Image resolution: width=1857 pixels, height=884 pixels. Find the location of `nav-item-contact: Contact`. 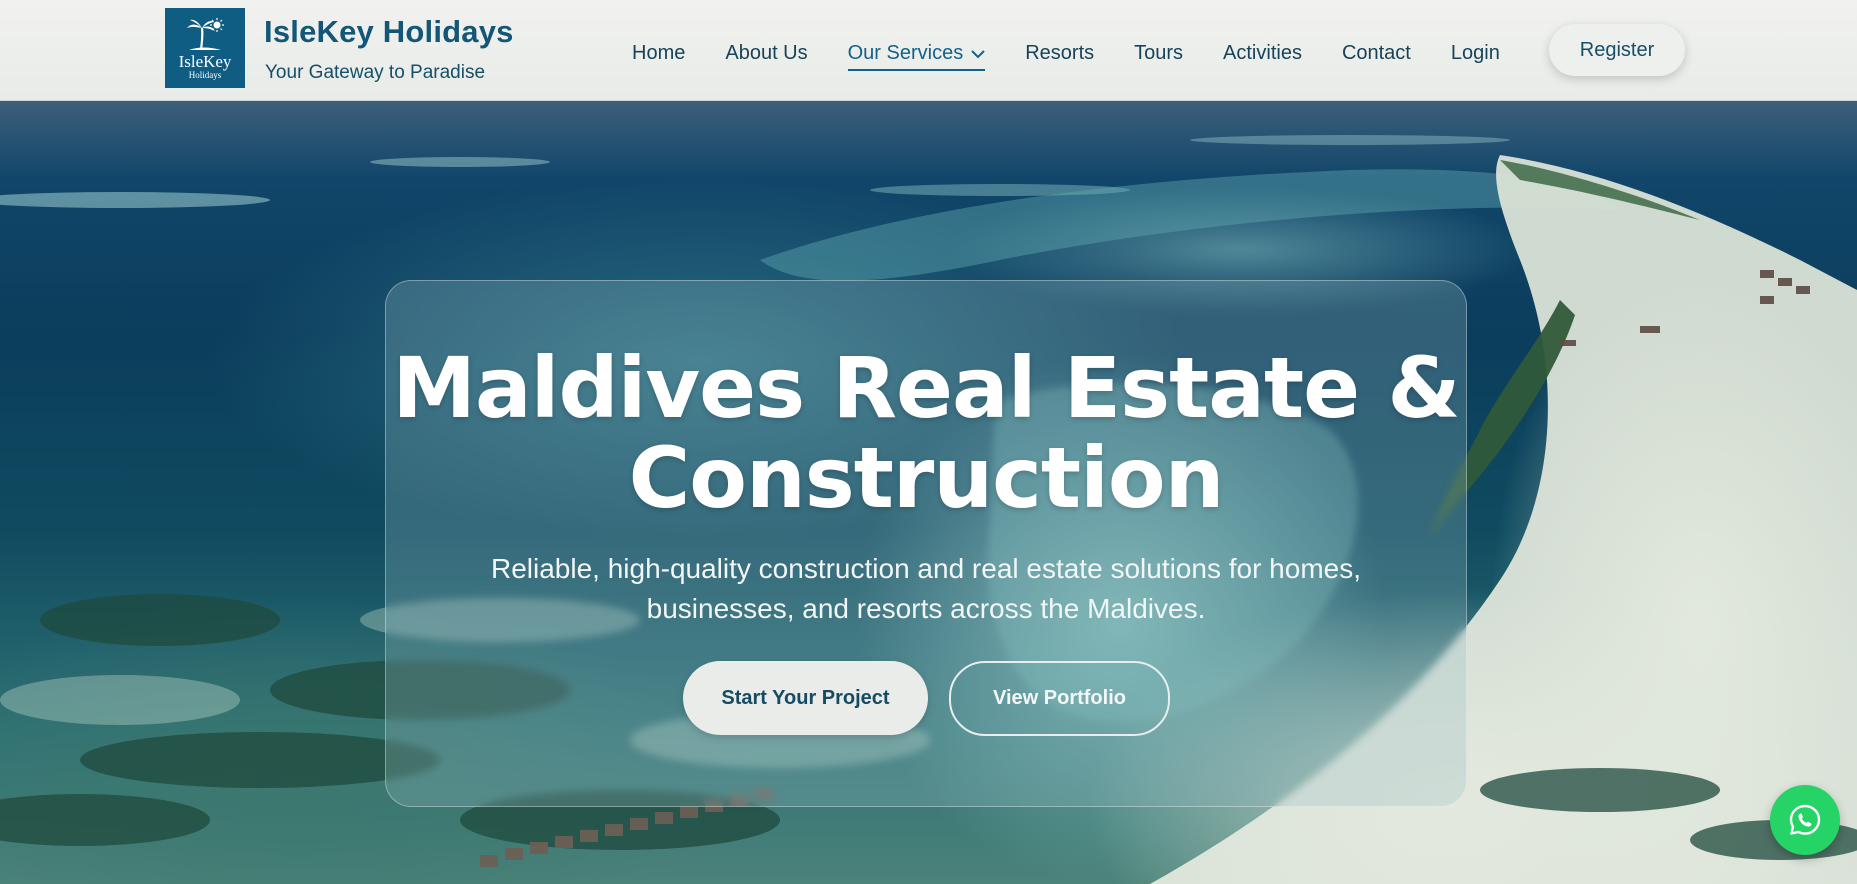

nav-item-contact: Contact is located at coordinates (1376, 53).